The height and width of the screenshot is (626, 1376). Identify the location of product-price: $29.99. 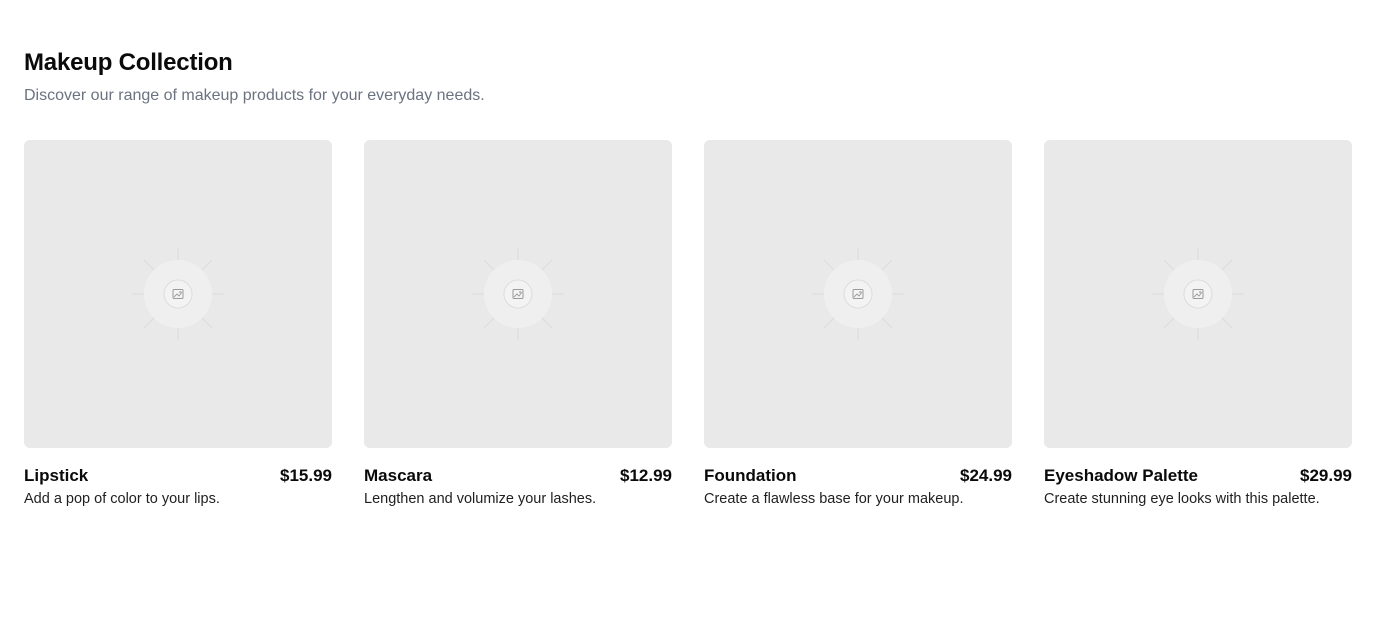
(1326, 475).